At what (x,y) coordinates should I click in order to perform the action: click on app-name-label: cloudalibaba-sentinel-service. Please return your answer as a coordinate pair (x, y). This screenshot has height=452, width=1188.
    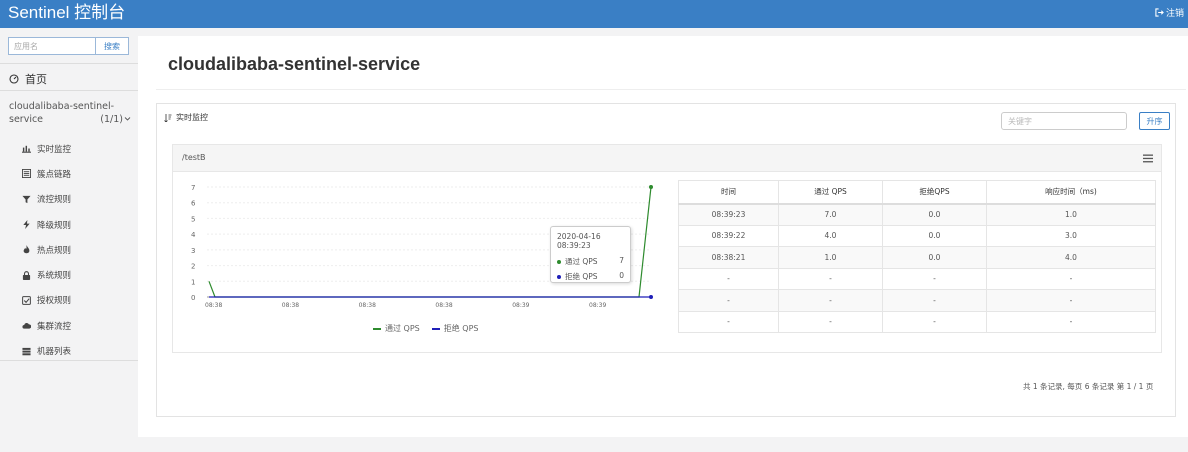
    Looking at the image, I should click on (62, 113).